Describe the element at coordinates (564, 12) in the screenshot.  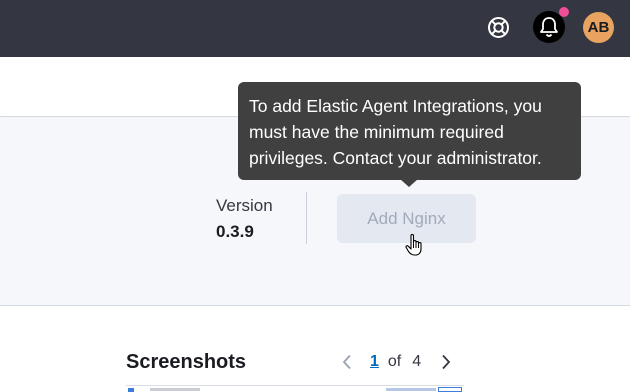
I see `notification-badge` at that location.